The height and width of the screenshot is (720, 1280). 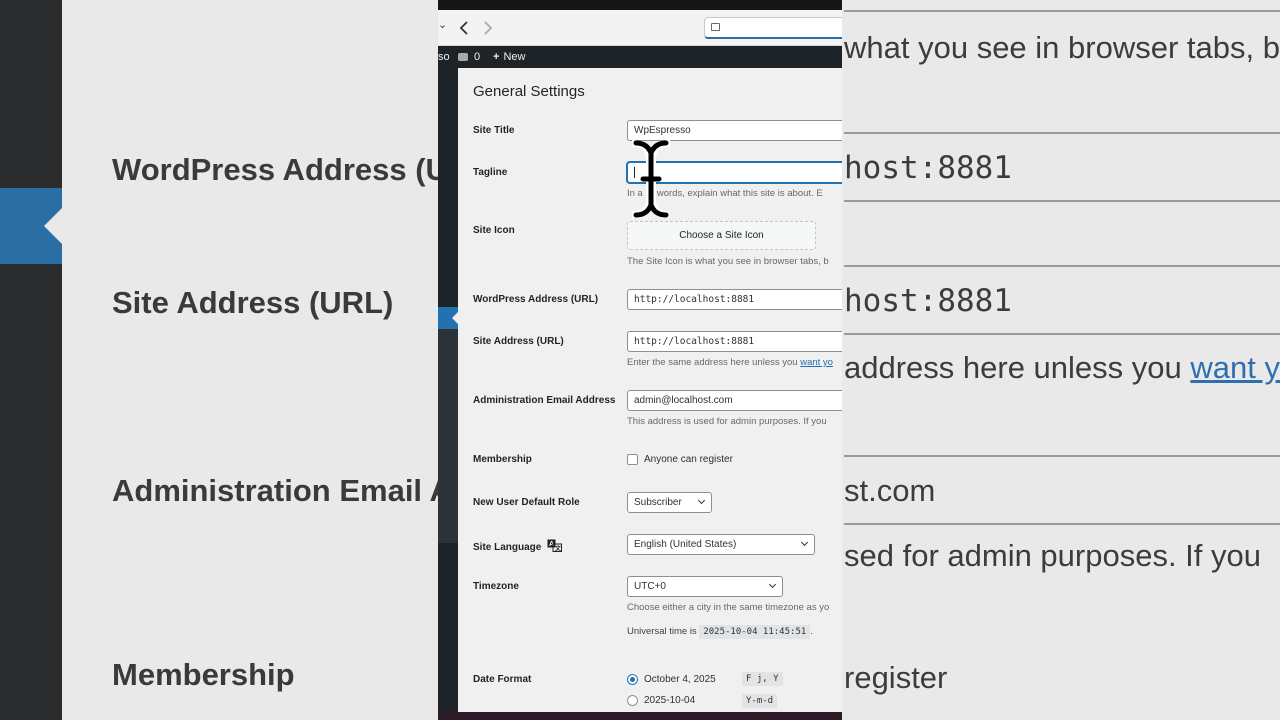 What do you see at coordinates (1235, 367) in the screenshot?
I see `bg-desc-link: want yo` at bounding box center [1235, 367].